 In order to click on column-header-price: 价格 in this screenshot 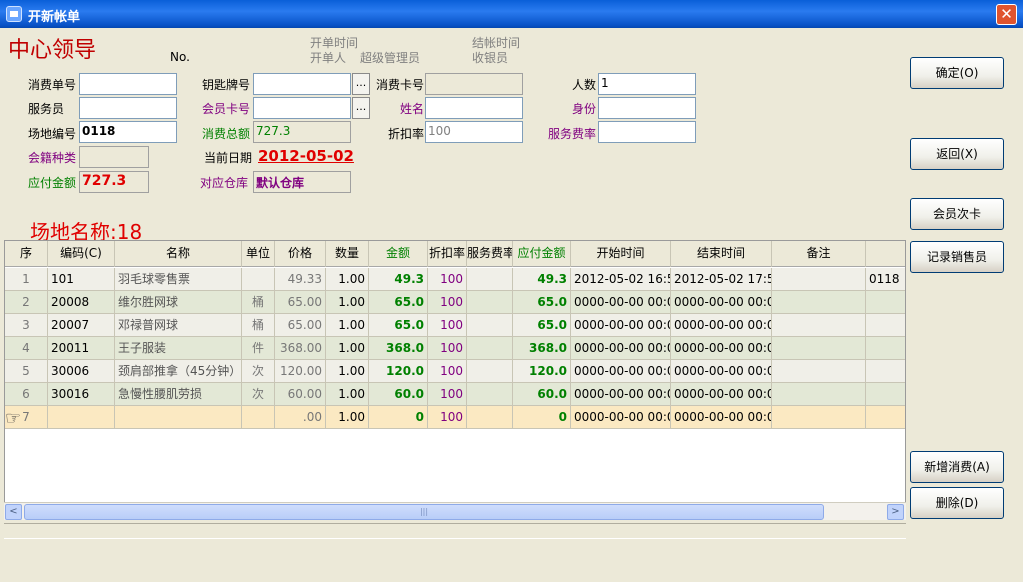, I will do `click(300, 254)`.